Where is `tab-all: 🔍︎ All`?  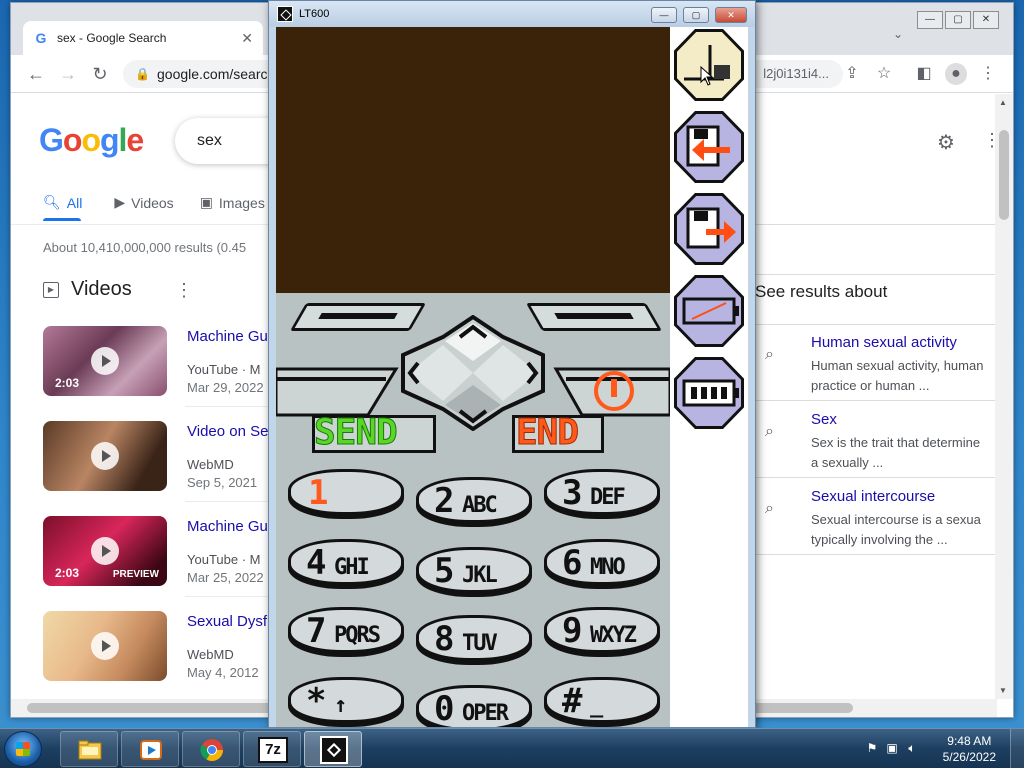 tab-all: 🔍︎ All is located at coordinates (65, 202).